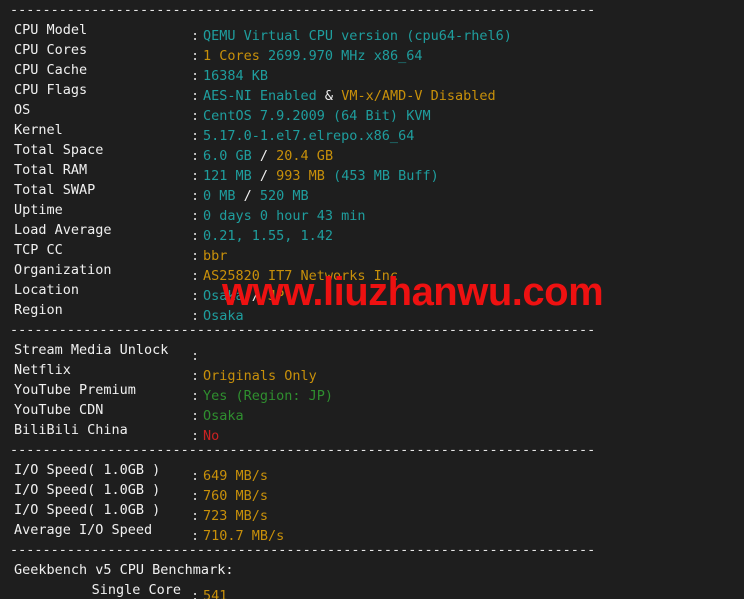 The height and width of the screenshot is (599, 744). What do you see at coordinates (51, 50) in the screenshot?
I see `row-label: CPU Cores` at bounding box center [51, 50].